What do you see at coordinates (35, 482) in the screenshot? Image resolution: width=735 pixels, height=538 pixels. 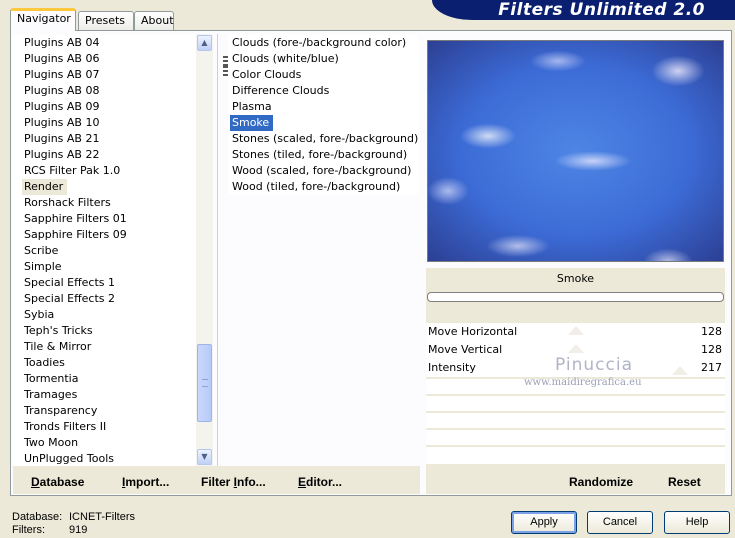 I see `button-accel: D` at bounding box center [35, 482].